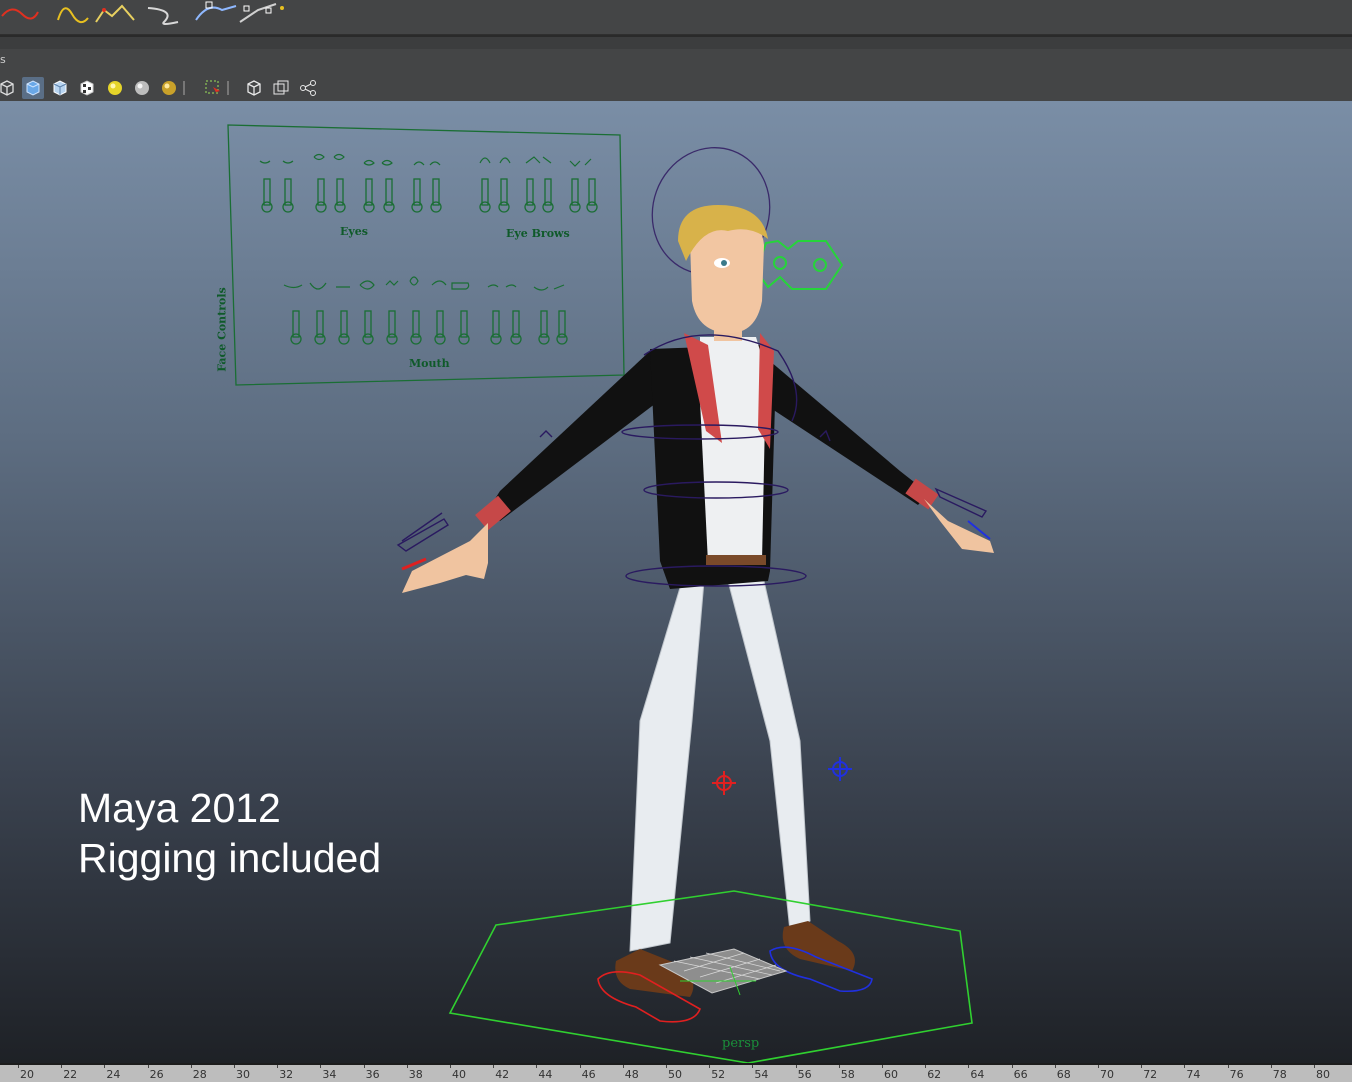 The image size is (1352, 1082). Describe the element at coordinates (216, 11) in the screenshot. I see `circle-nurbs-icon` at that location.